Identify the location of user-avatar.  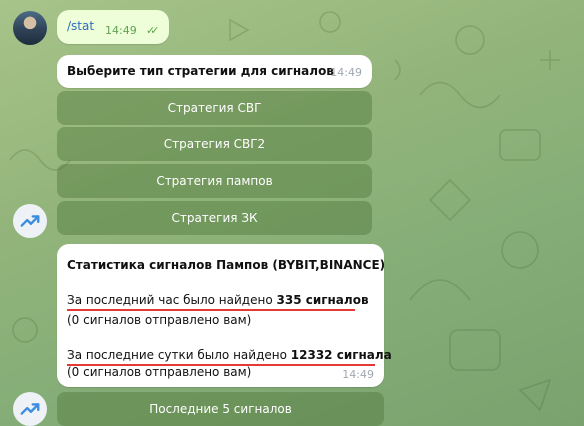
(30, 28).